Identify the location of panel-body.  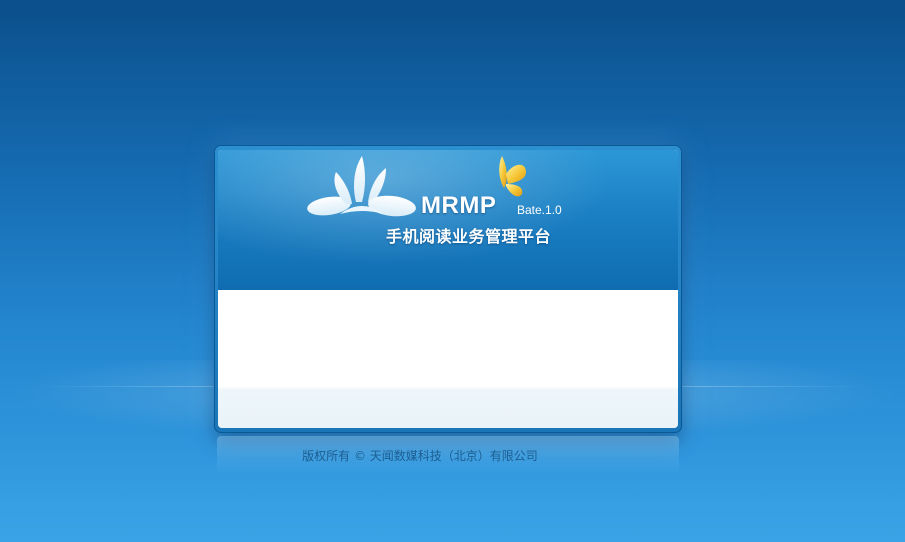
(448, 359).